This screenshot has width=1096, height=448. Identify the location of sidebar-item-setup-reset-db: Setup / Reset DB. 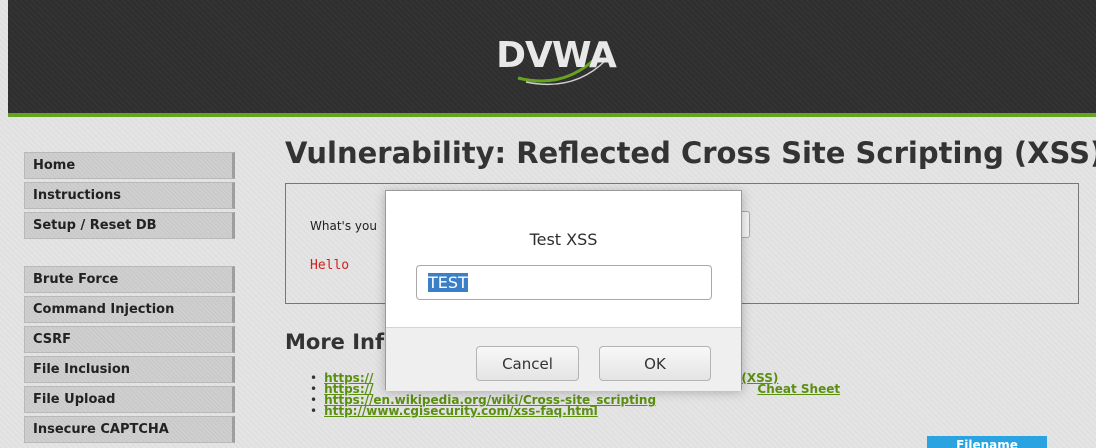
(129, 225).